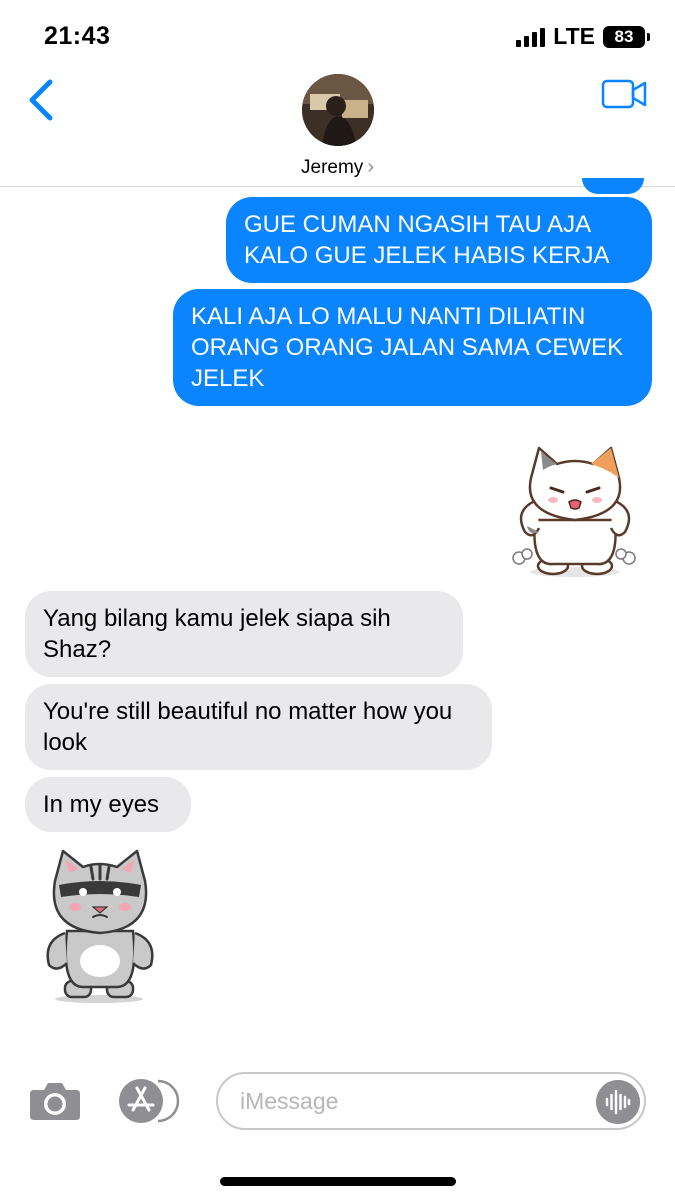  I want to click on chevron-left-icon, so click(41, 100).